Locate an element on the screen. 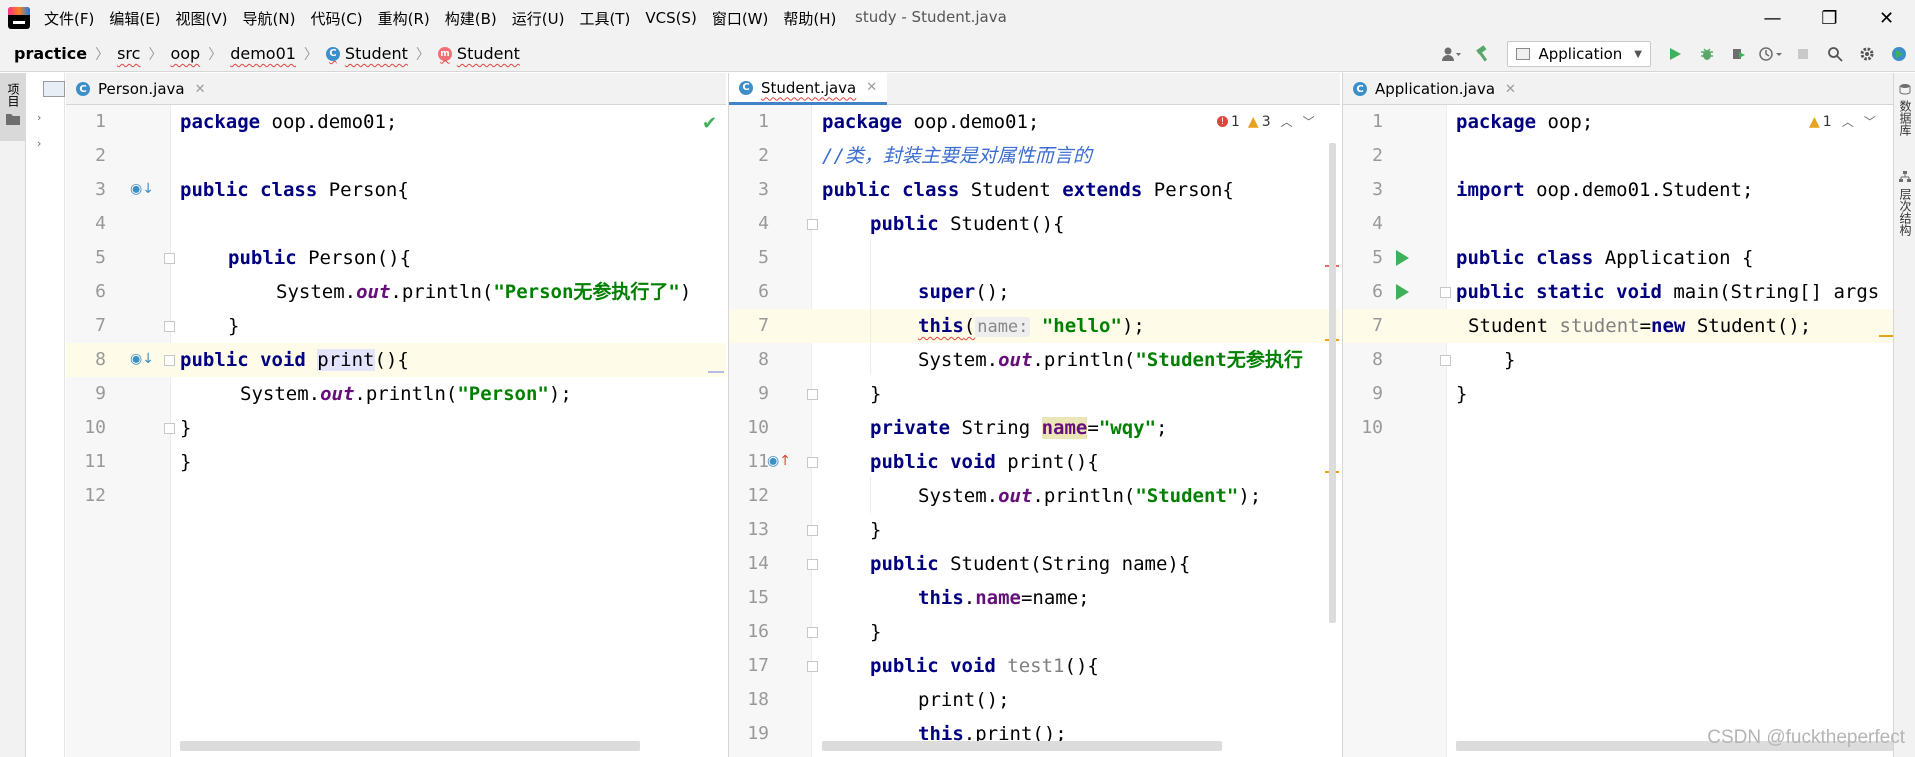  menu-vcs: VCS(S) is located at coordinates (670, 18).